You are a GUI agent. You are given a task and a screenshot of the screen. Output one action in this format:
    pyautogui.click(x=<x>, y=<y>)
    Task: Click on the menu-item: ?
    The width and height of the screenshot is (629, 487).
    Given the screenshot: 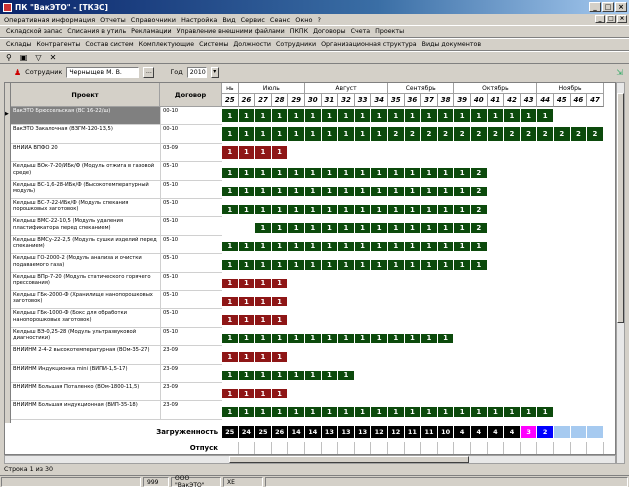 What is the action you would take?
    pyautogui.click(x=319, y=20)
    